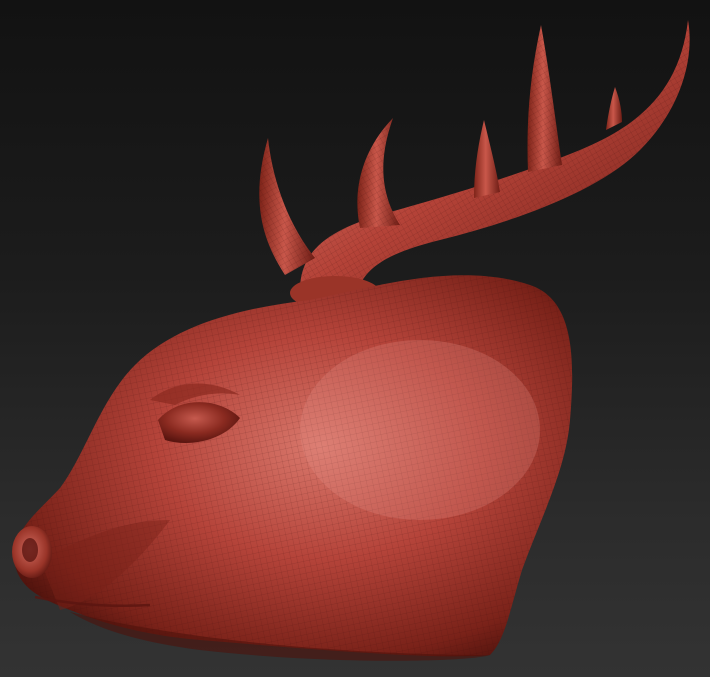  Describe the element at coordinates (30, 550) in the screenshot. I see `nostril` at that location.